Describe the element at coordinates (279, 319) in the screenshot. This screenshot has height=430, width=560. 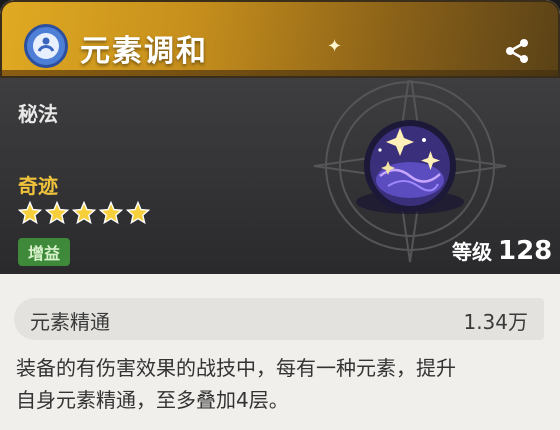
I see `stat-row: 元素精通 1.34万` at that location.